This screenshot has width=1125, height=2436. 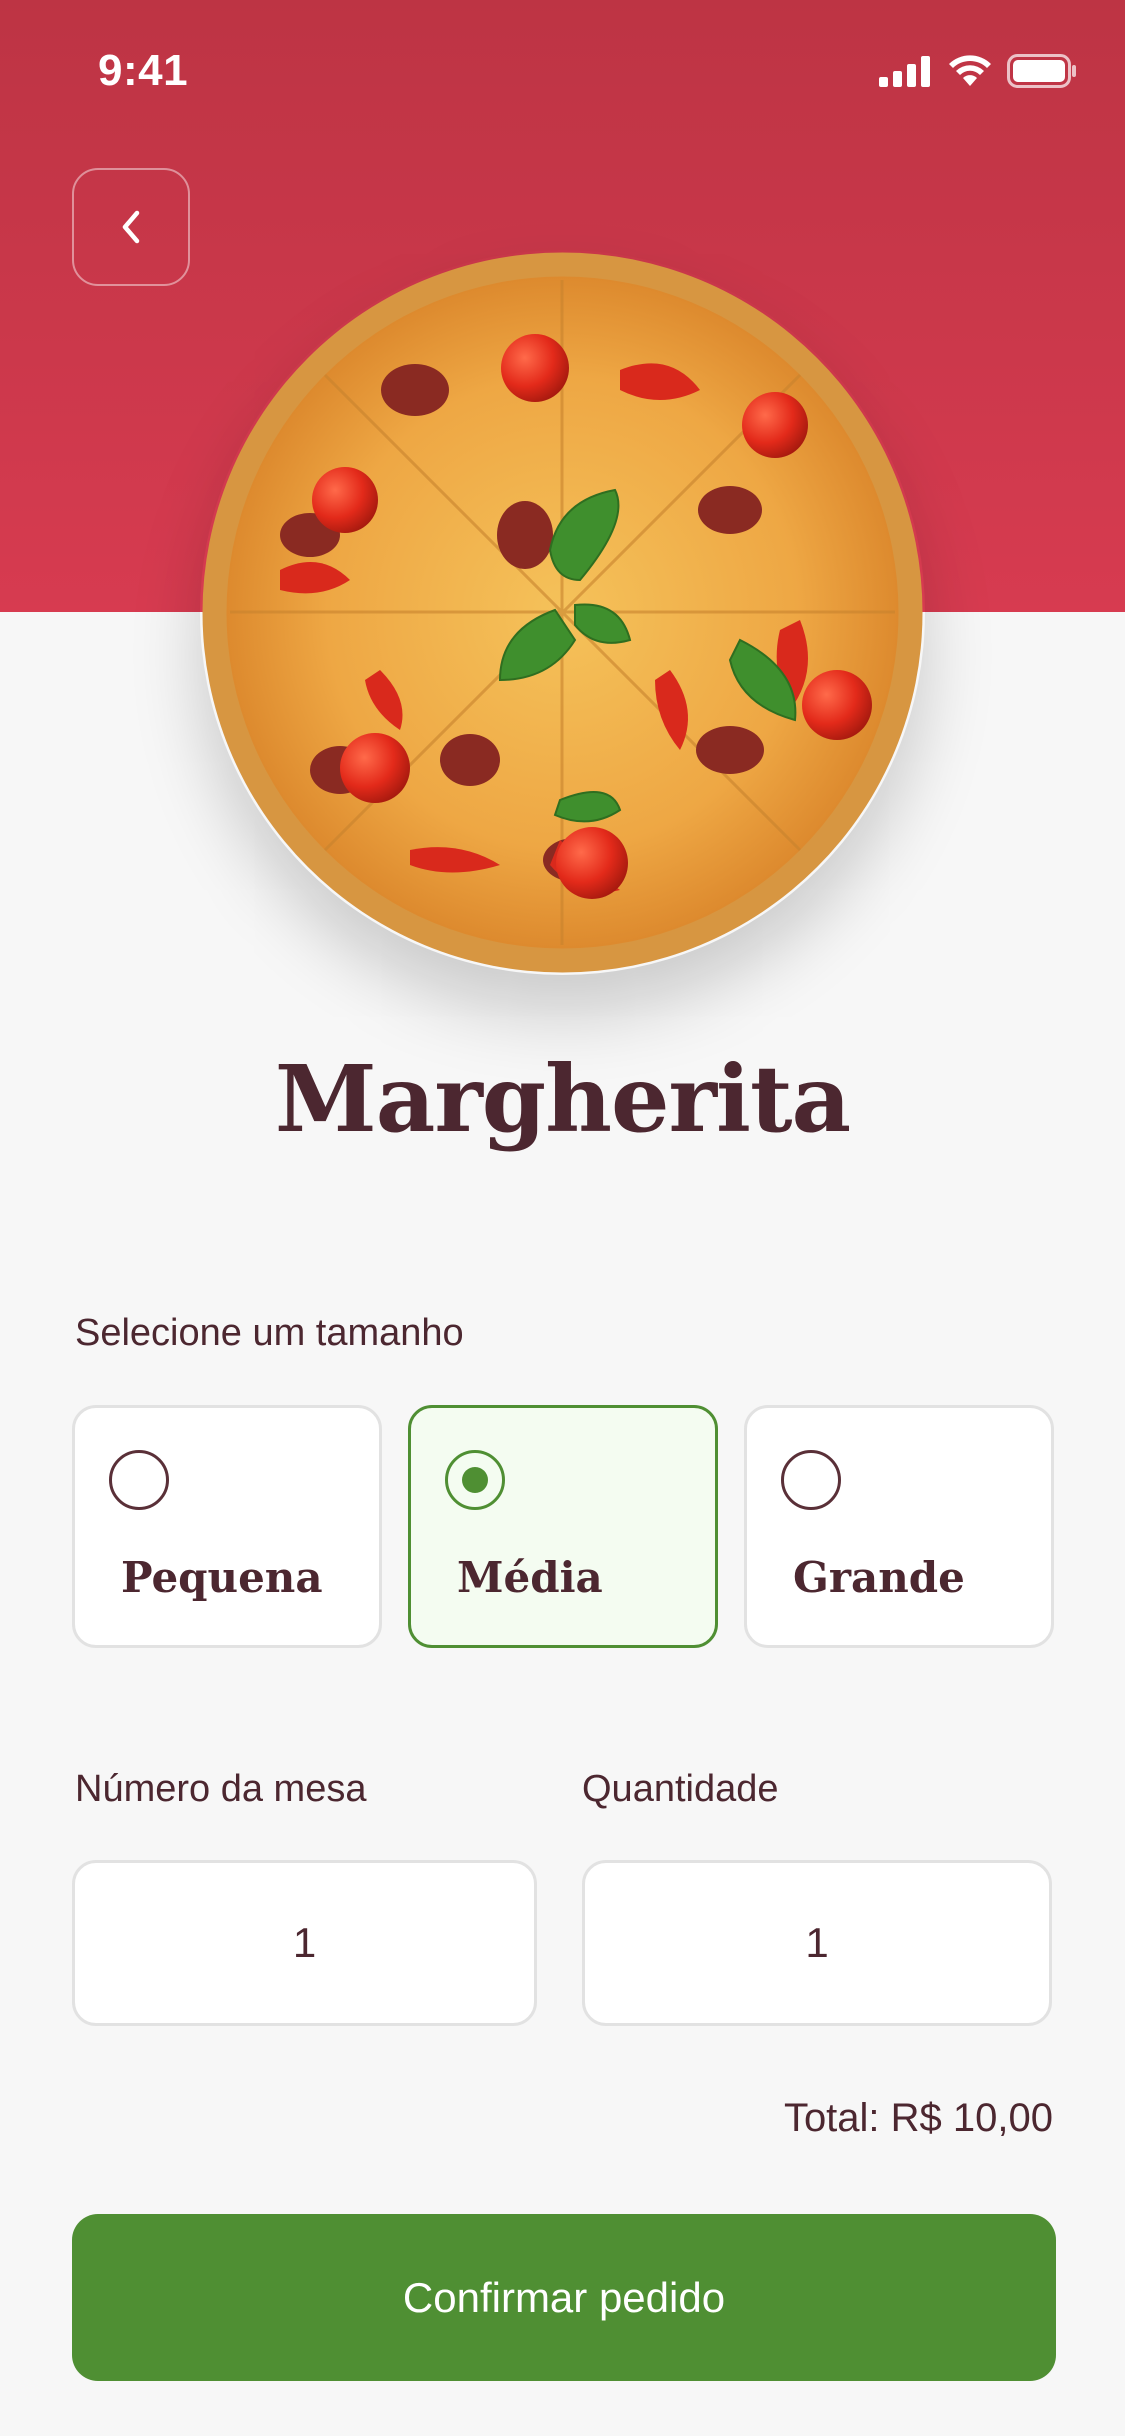 What do you see at coordinates (222, 1577) in the screenshot?
I see `size-option-label: Pequena` at bounding box center [222, 1577].